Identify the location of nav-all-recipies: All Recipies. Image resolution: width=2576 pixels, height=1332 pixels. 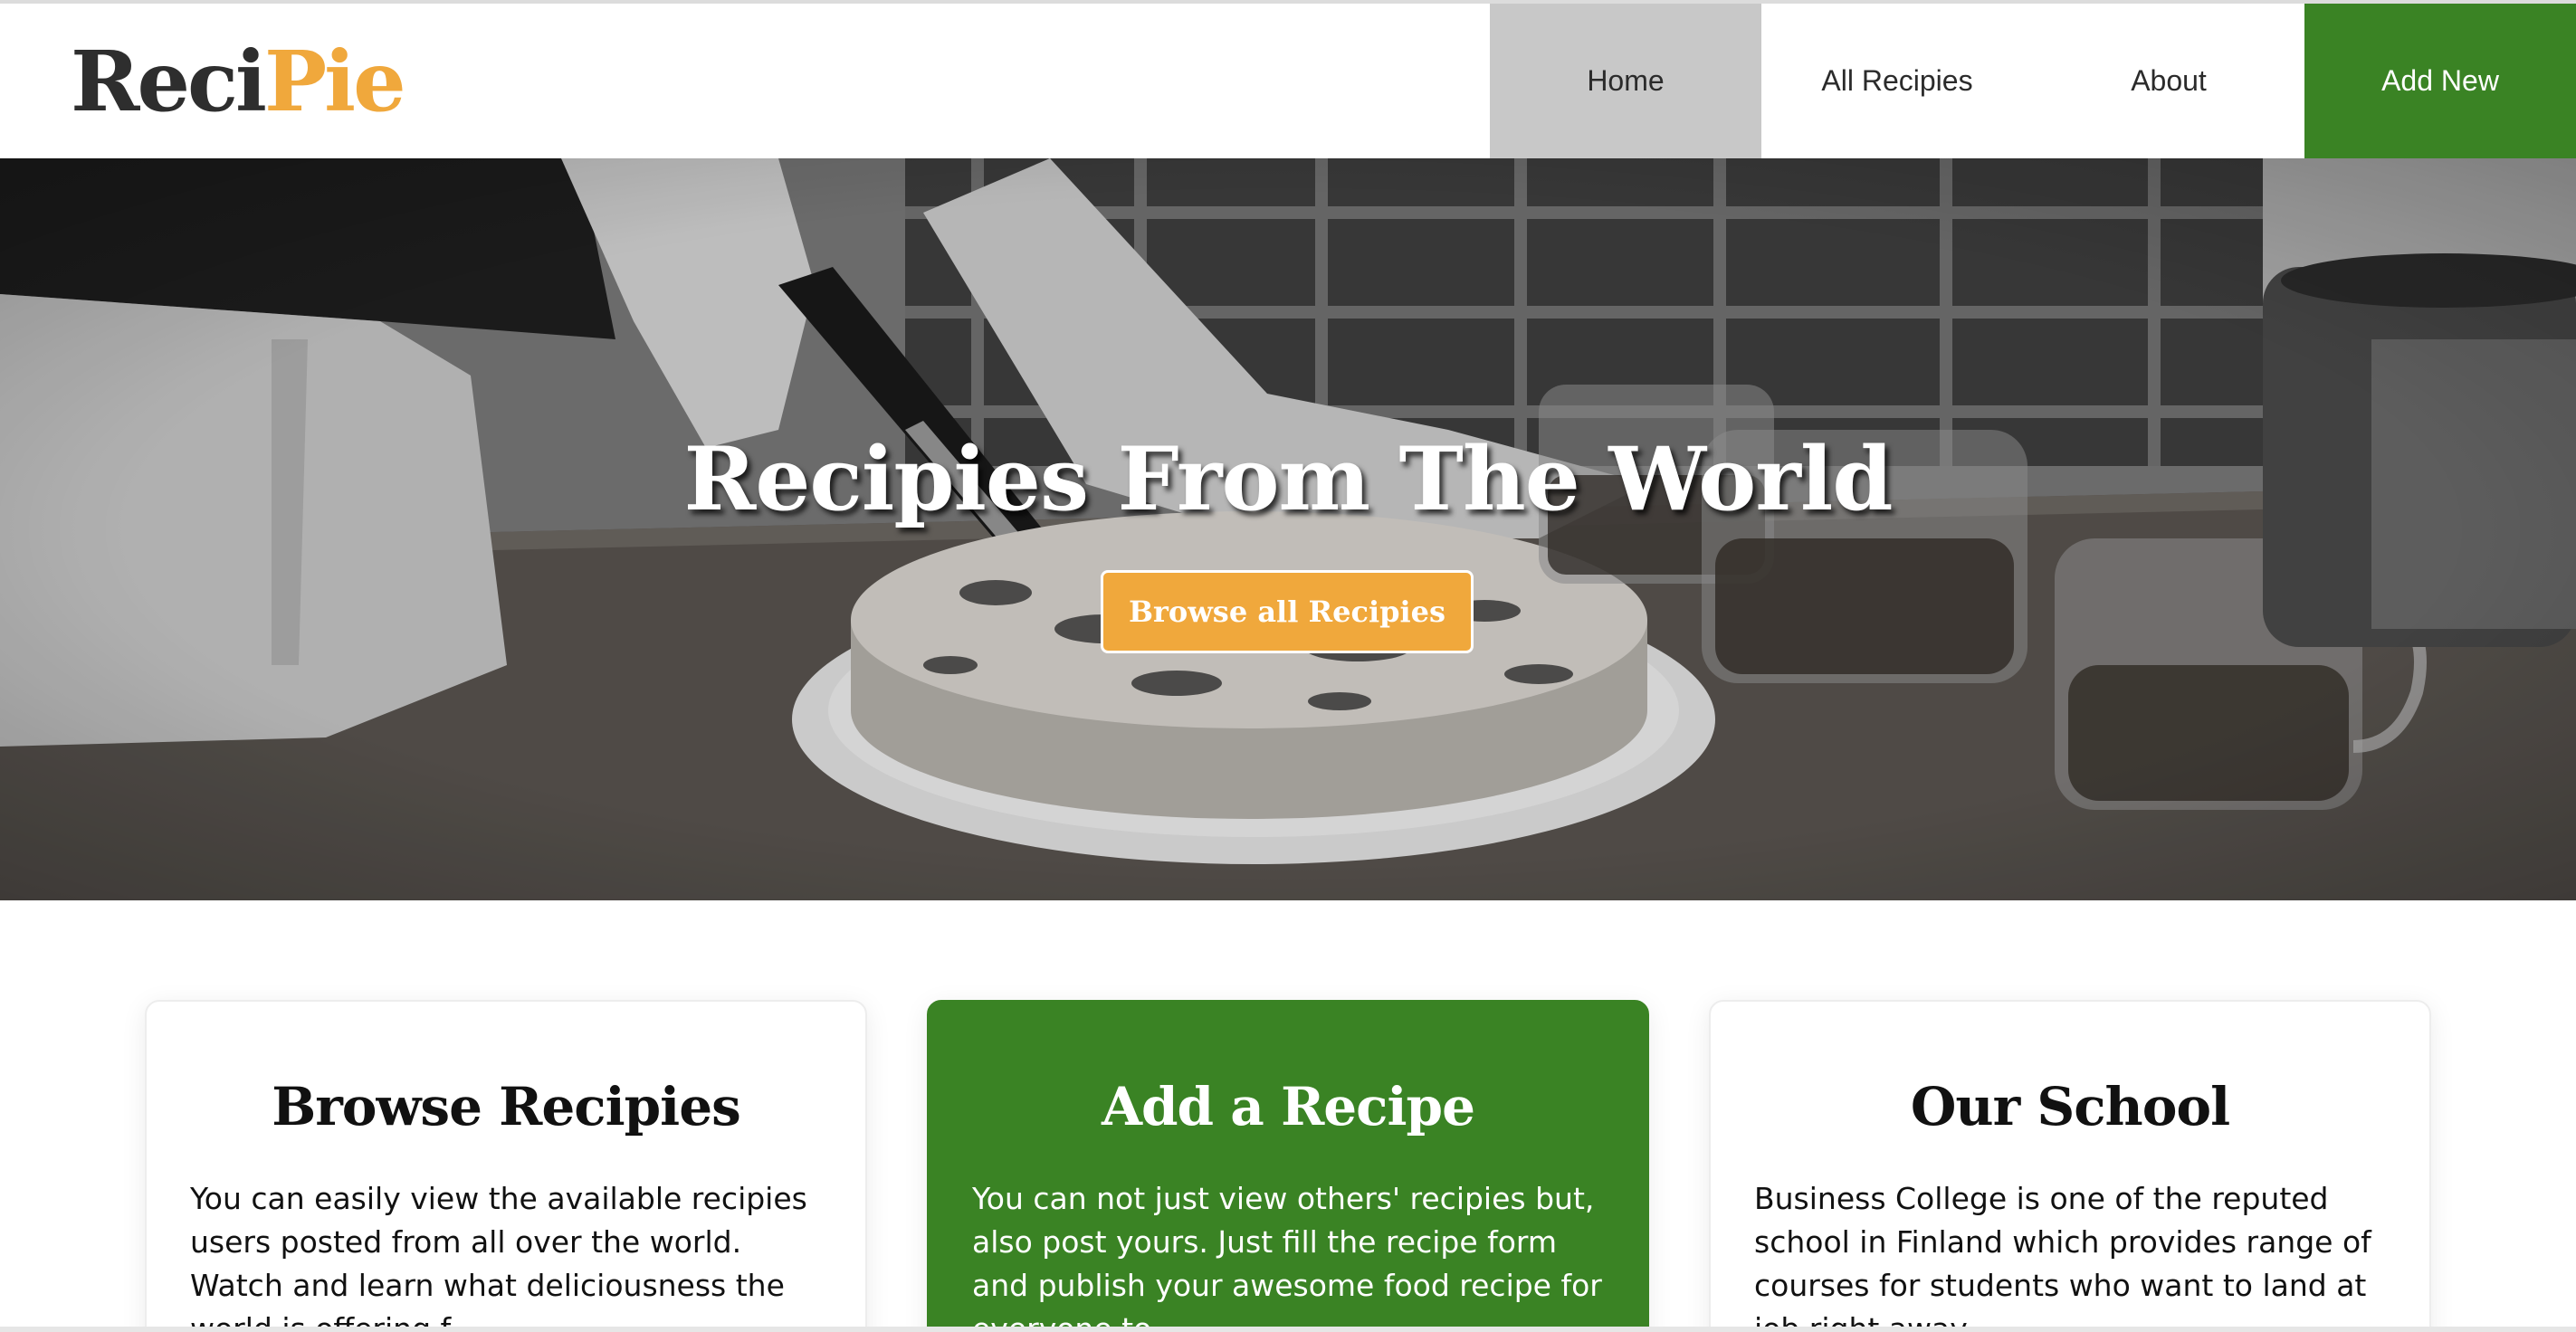
(1897, 81).